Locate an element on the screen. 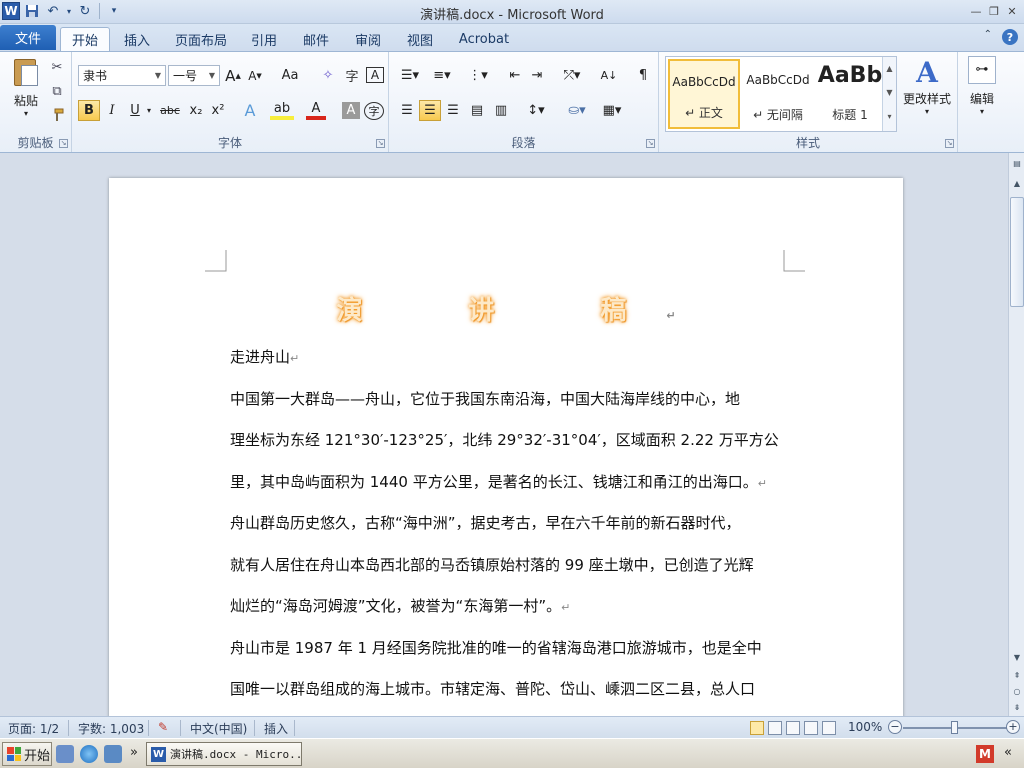 Image resolution: width=1024 pixels, height=768 pixels. character-border-icon: A is located at coordinates (375, 75).